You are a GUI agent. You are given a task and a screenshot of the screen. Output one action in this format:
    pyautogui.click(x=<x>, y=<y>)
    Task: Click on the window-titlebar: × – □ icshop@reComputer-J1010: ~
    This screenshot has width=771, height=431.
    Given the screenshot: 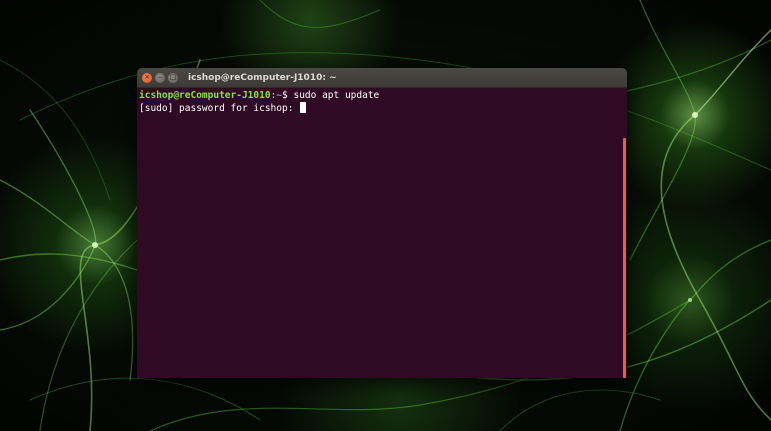 What is the action you would take?
    pyautogui.click(x=382, y=78)
    